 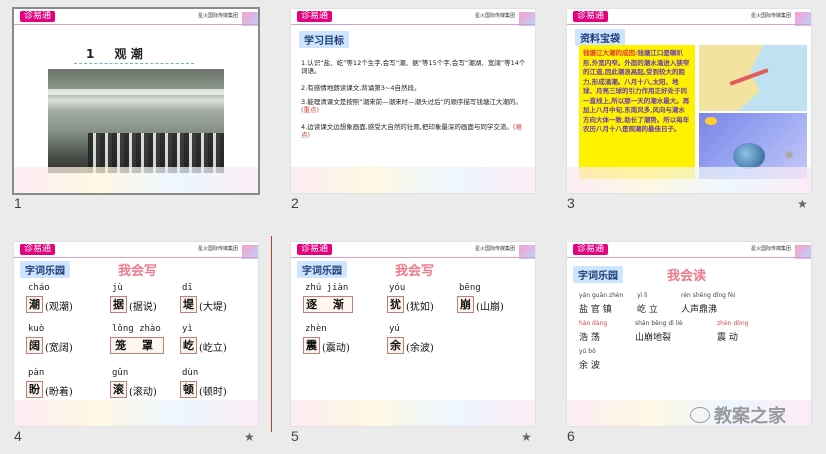 What do you see at coordinates (336, 348) in the screenshot?
I see `example-word: (震动)` at bounding box center [336, 348].